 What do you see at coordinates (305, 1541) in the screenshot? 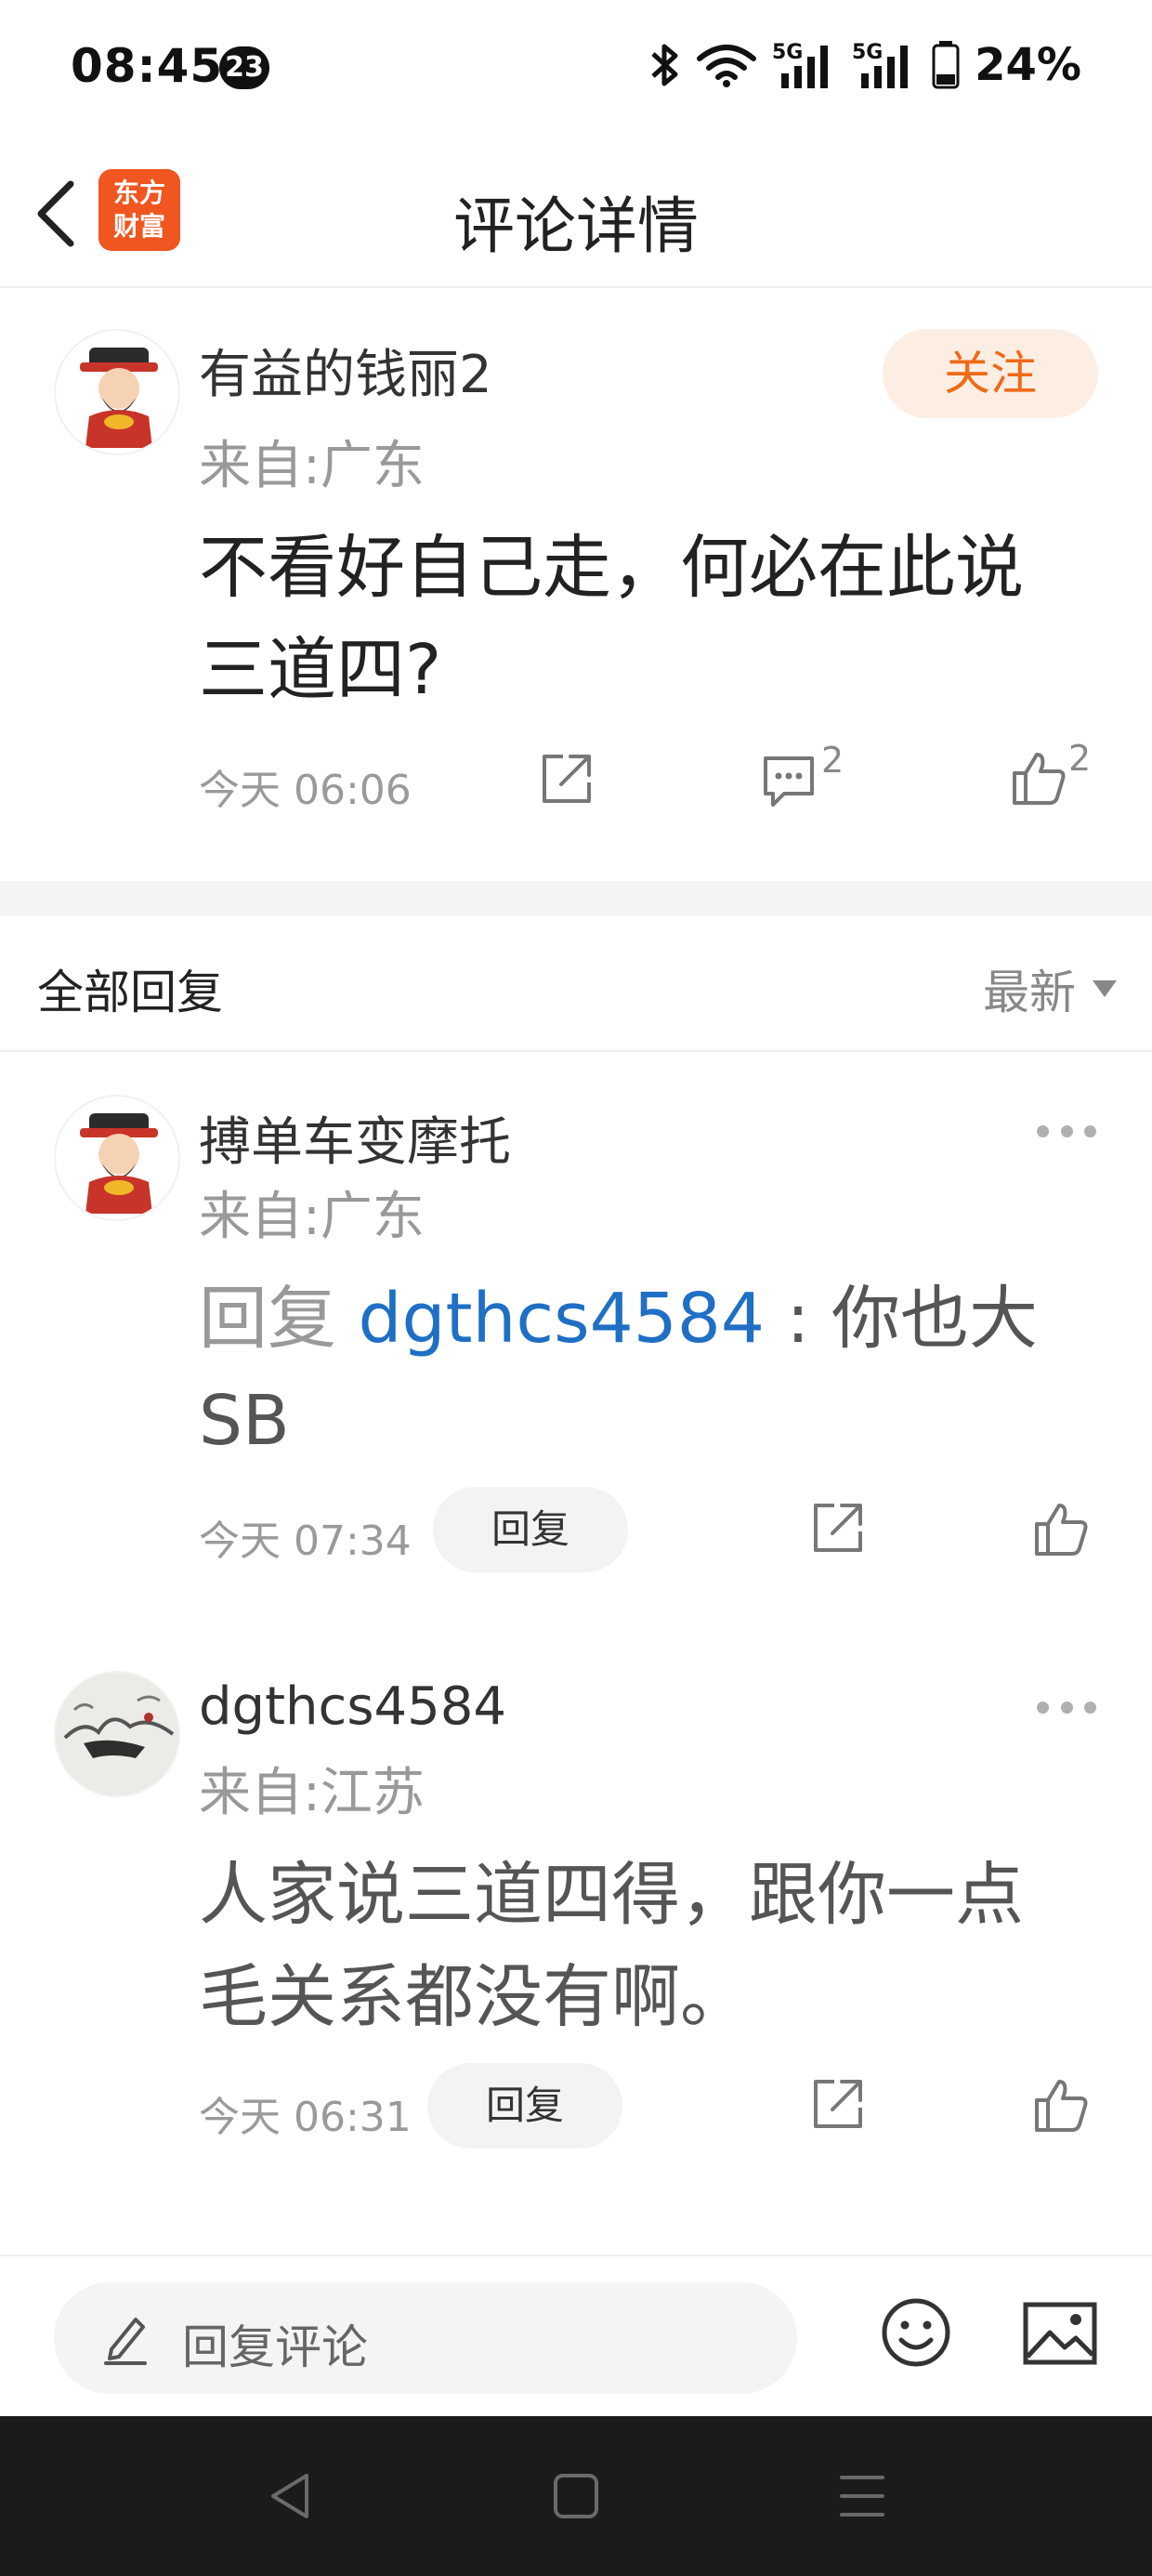
I see `reply-time: 今天 07:34` at bounding box center [305, 1541].